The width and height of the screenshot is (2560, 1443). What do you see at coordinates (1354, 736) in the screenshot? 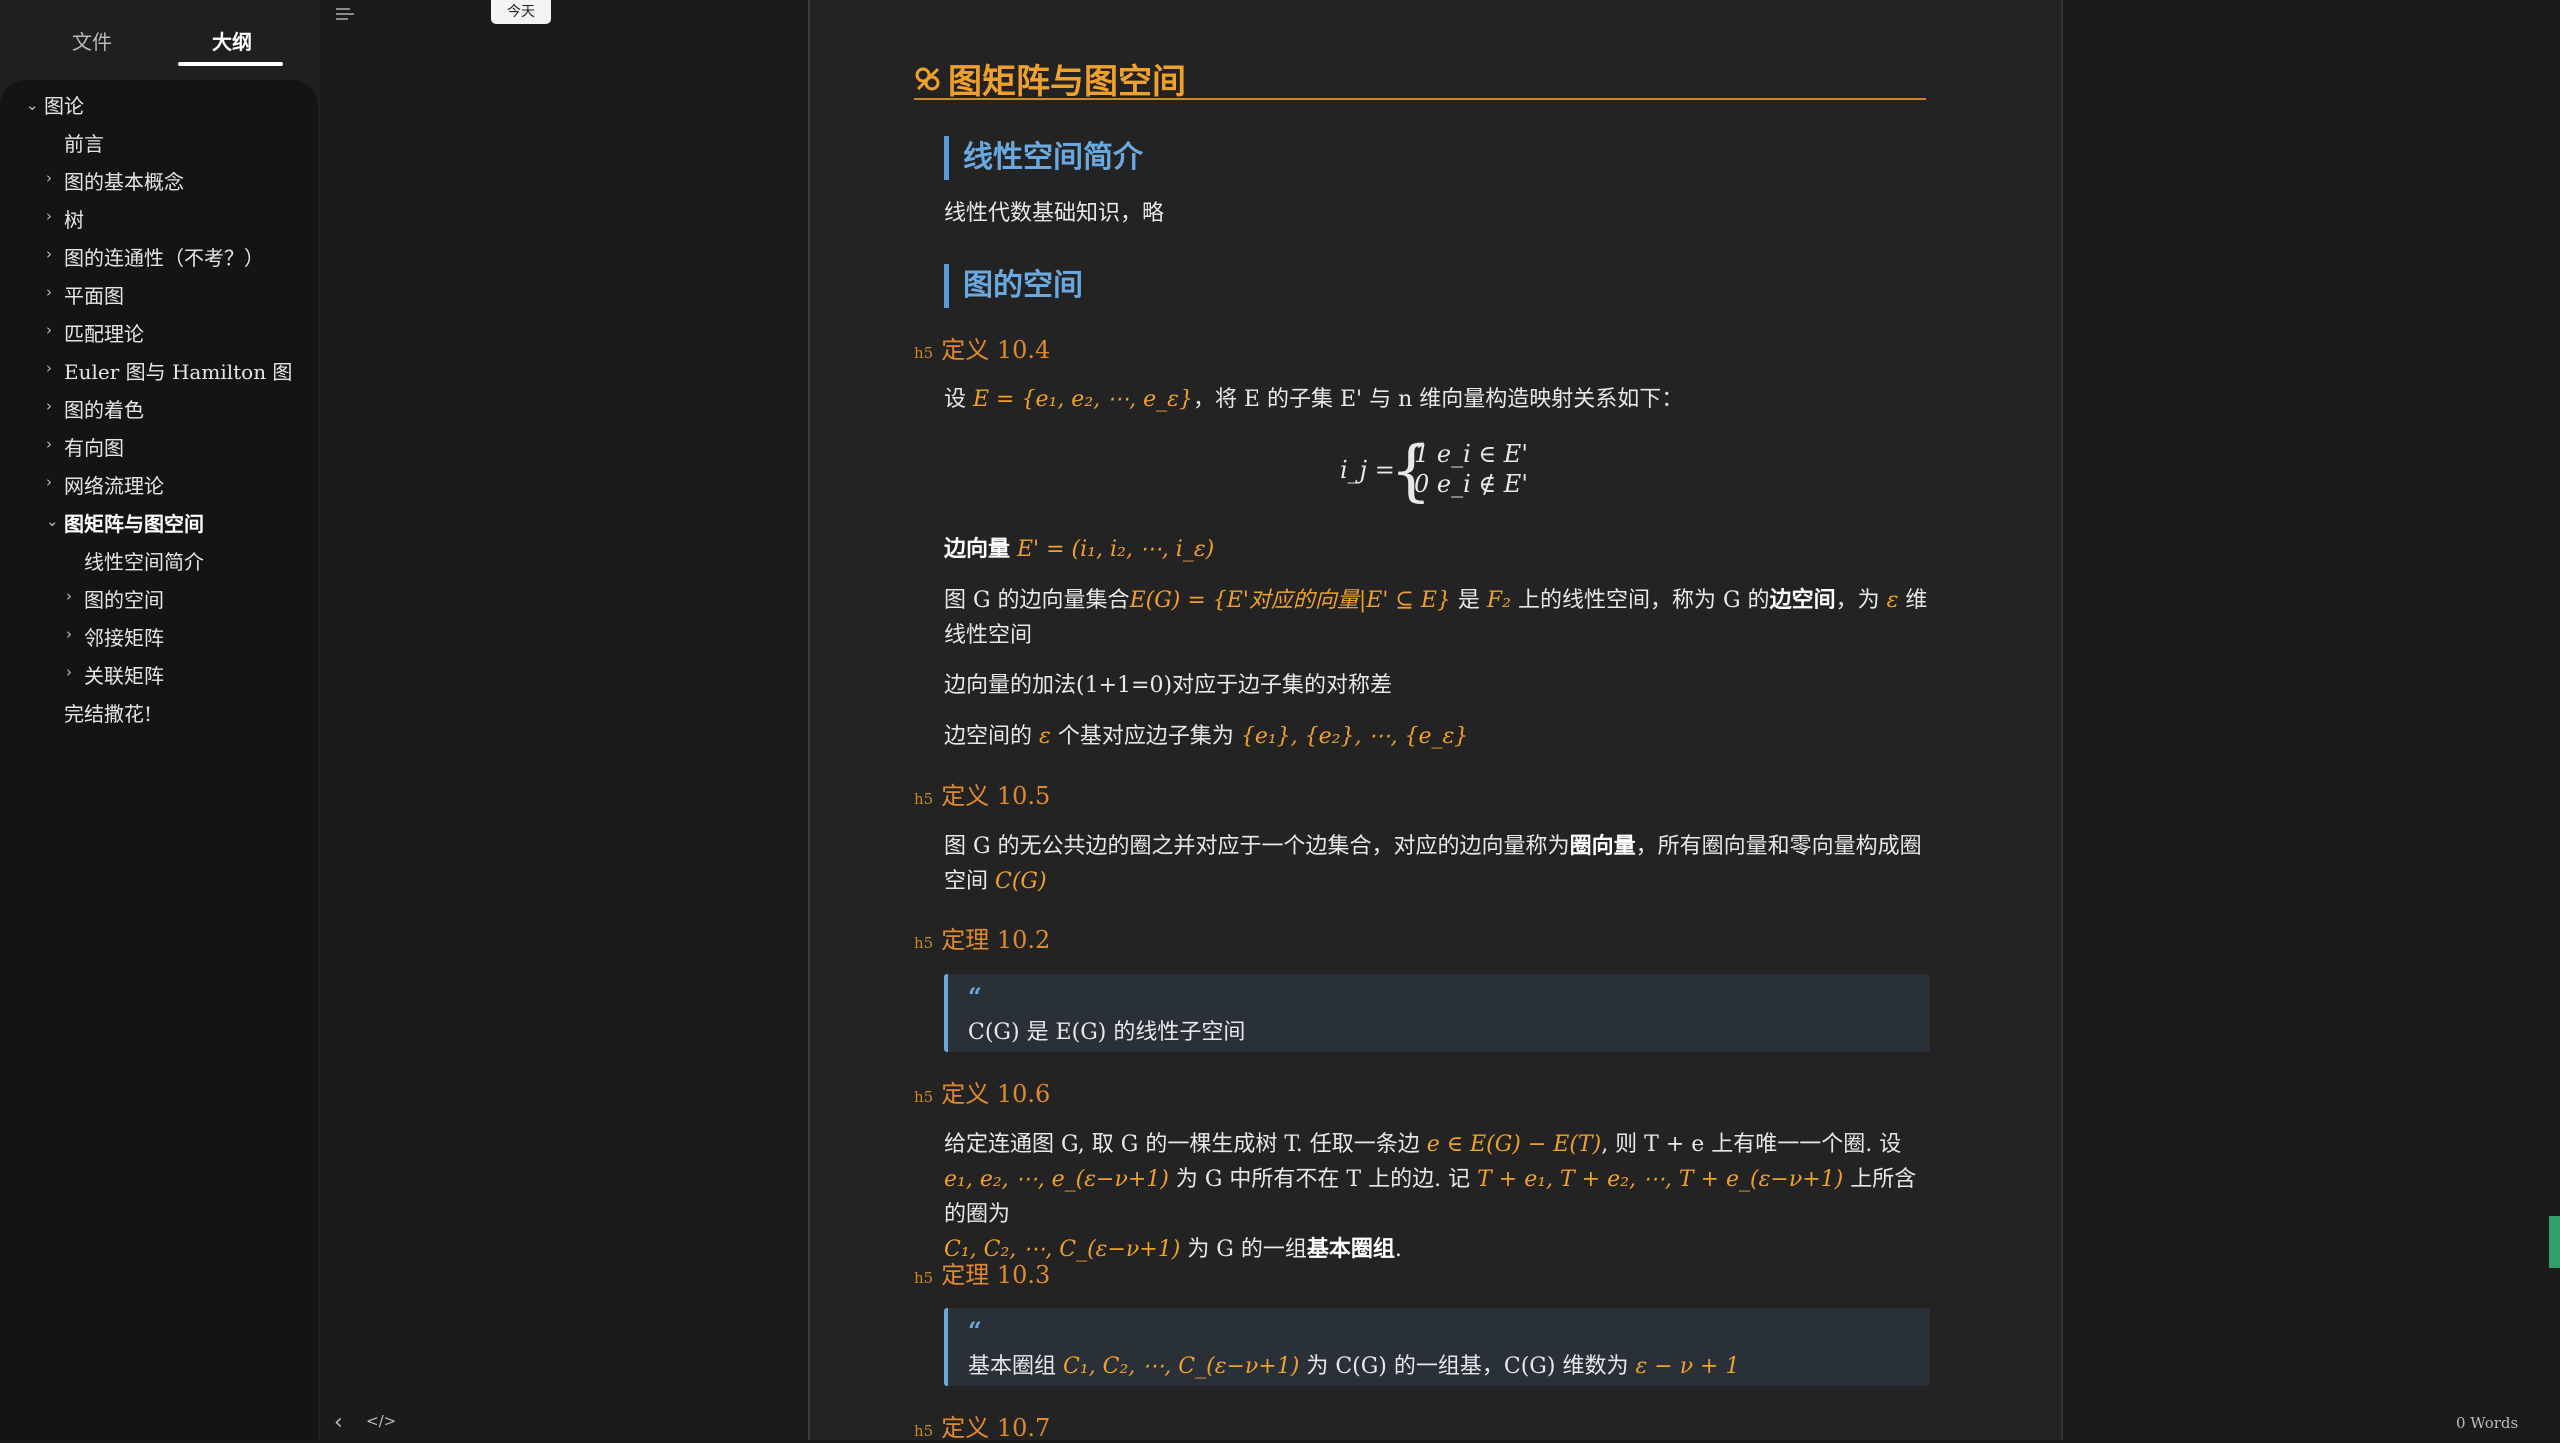
I see `math-inline: {e₁}, {e₂}, ⋯, {e_ε}` at bounding box center [1354, 736].